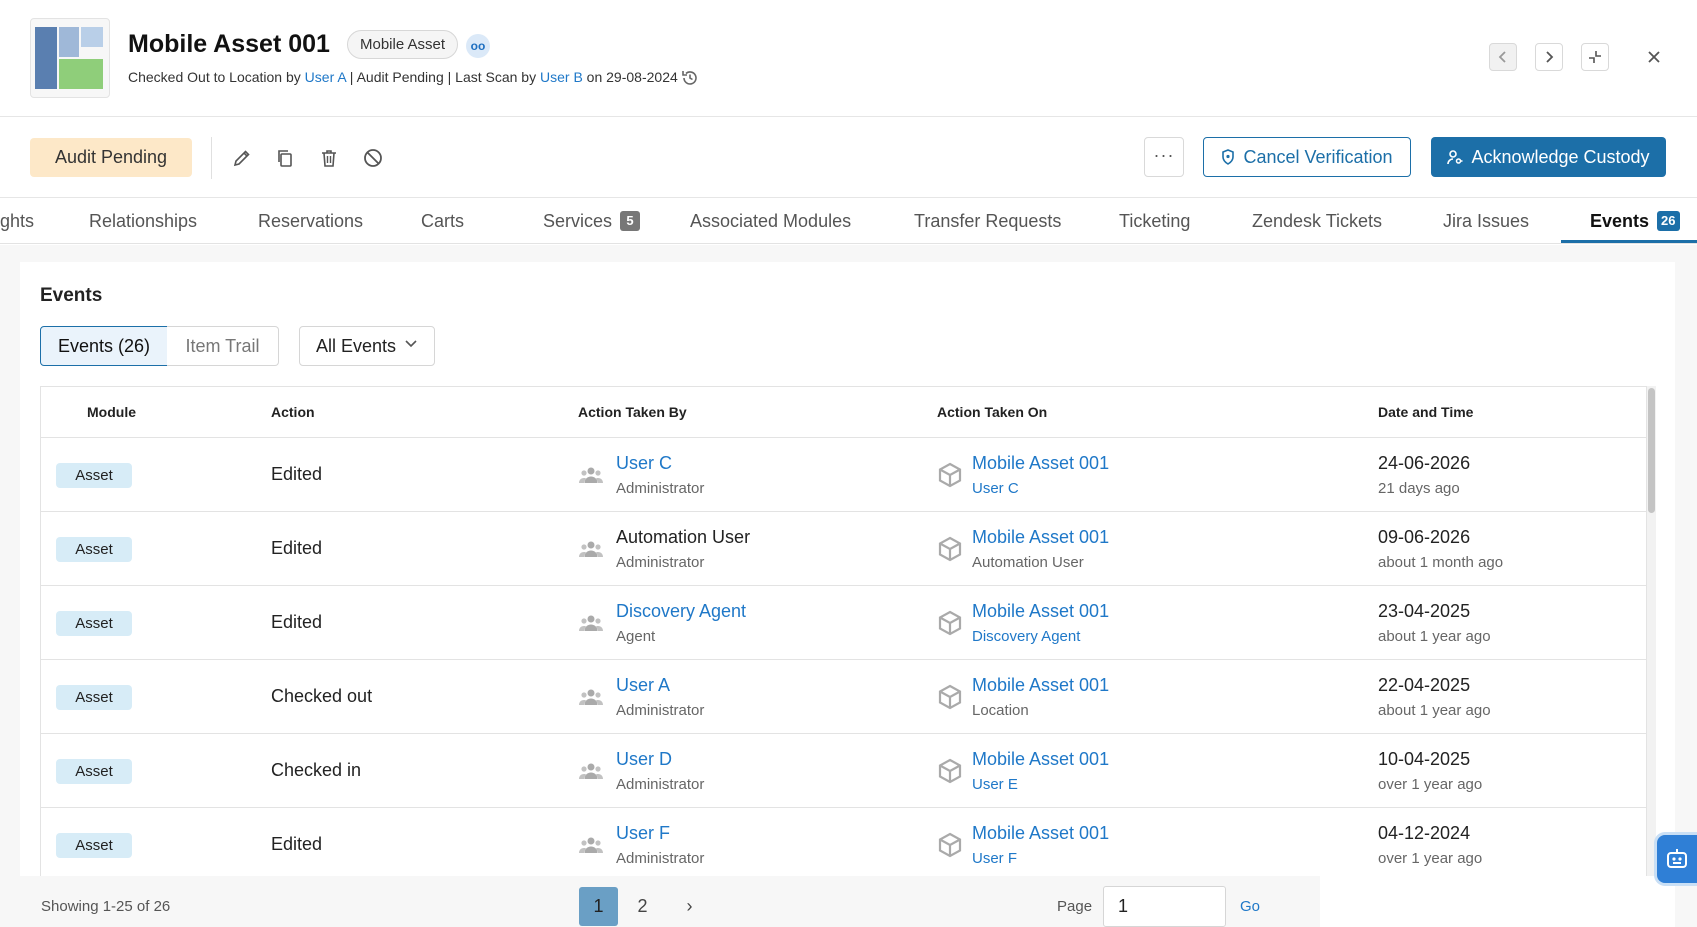 This screenshot has width=1697, height=927. What do you see at coordinates (592, 221) in the screenshot?
I see `tab-services: Services 5` at bounding box center [592, 221].